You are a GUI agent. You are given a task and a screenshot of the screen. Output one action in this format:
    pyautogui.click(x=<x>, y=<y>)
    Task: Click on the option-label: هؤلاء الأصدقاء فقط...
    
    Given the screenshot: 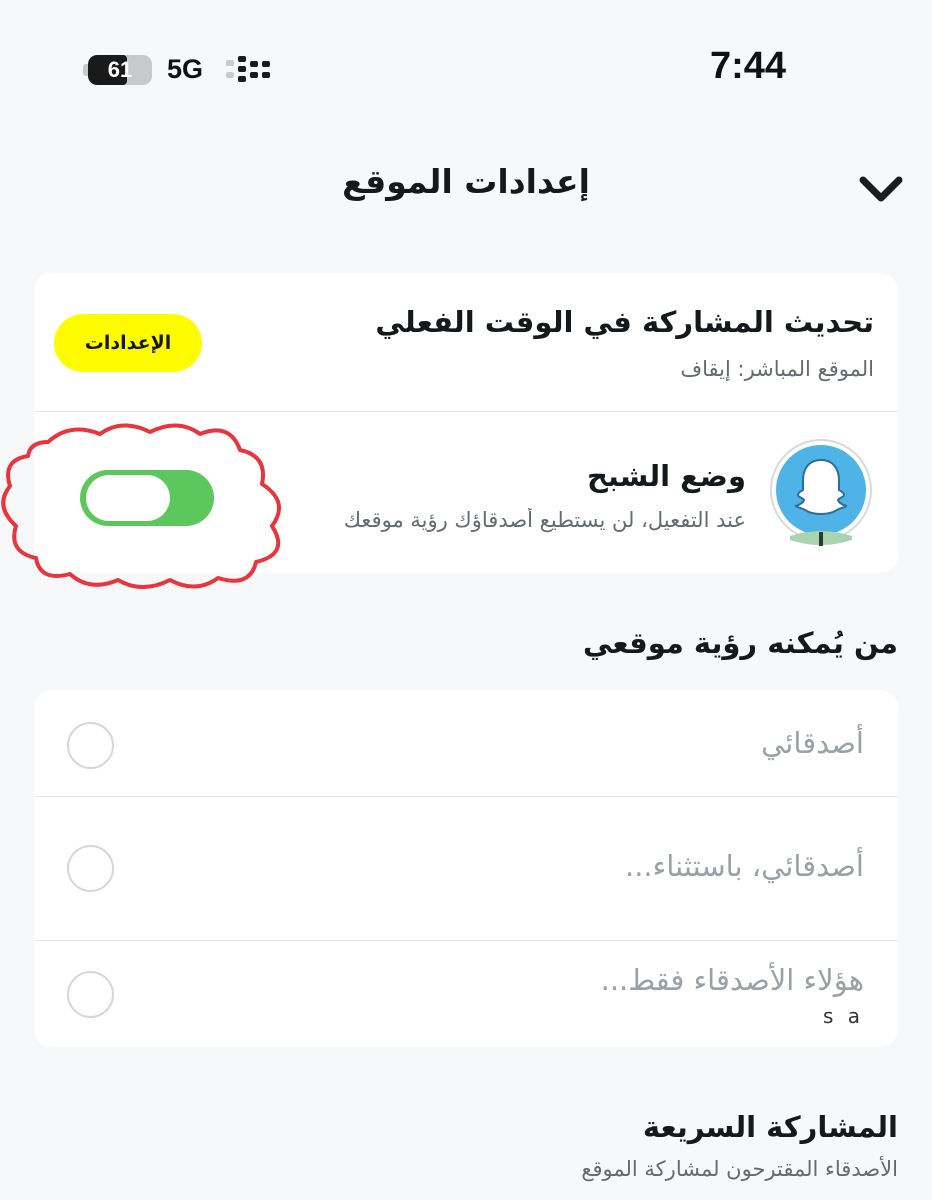 What is the action you would take?
    pyautogui.click(x=732, y=980)
    